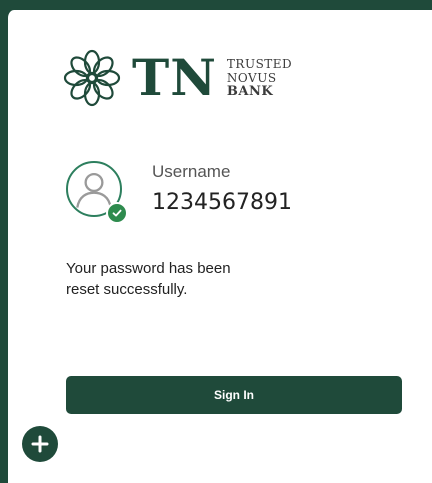 Image resolution: width=432 pixels, height=483 pixels. Describe the element at coordinates (259, 64) in the screenshot. I see `logo-name-line1: TRUSTED` at that location.